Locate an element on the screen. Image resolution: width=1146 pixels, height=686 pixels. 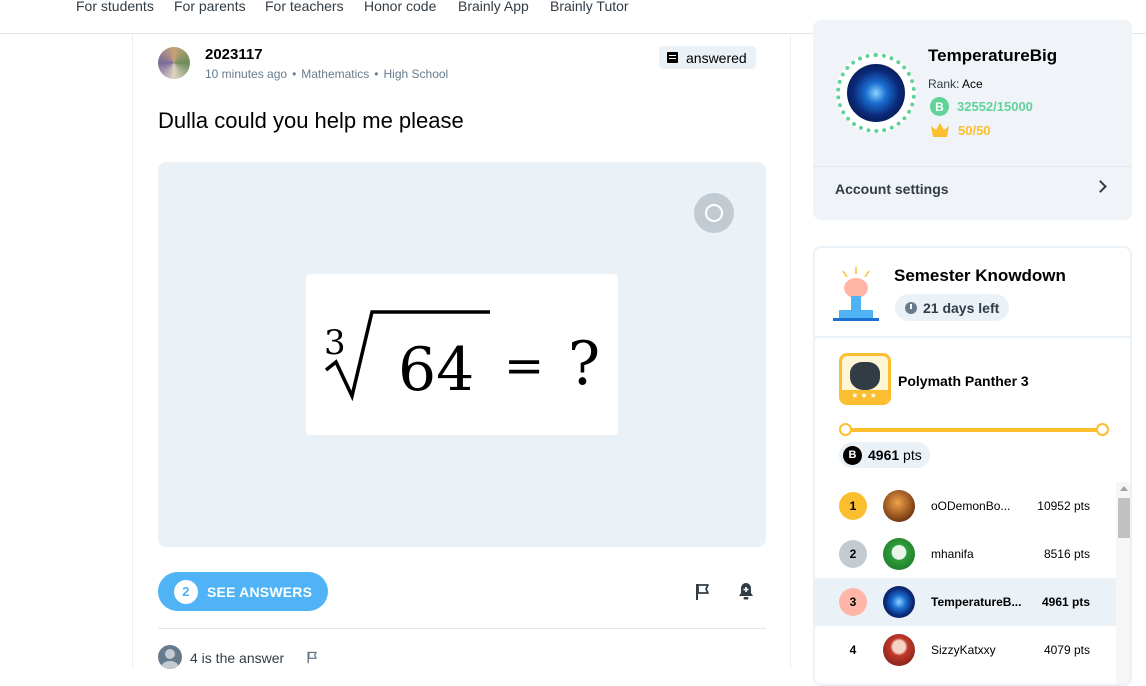
scroll-up-arrow-icon is located at coordinates (1124, 488).